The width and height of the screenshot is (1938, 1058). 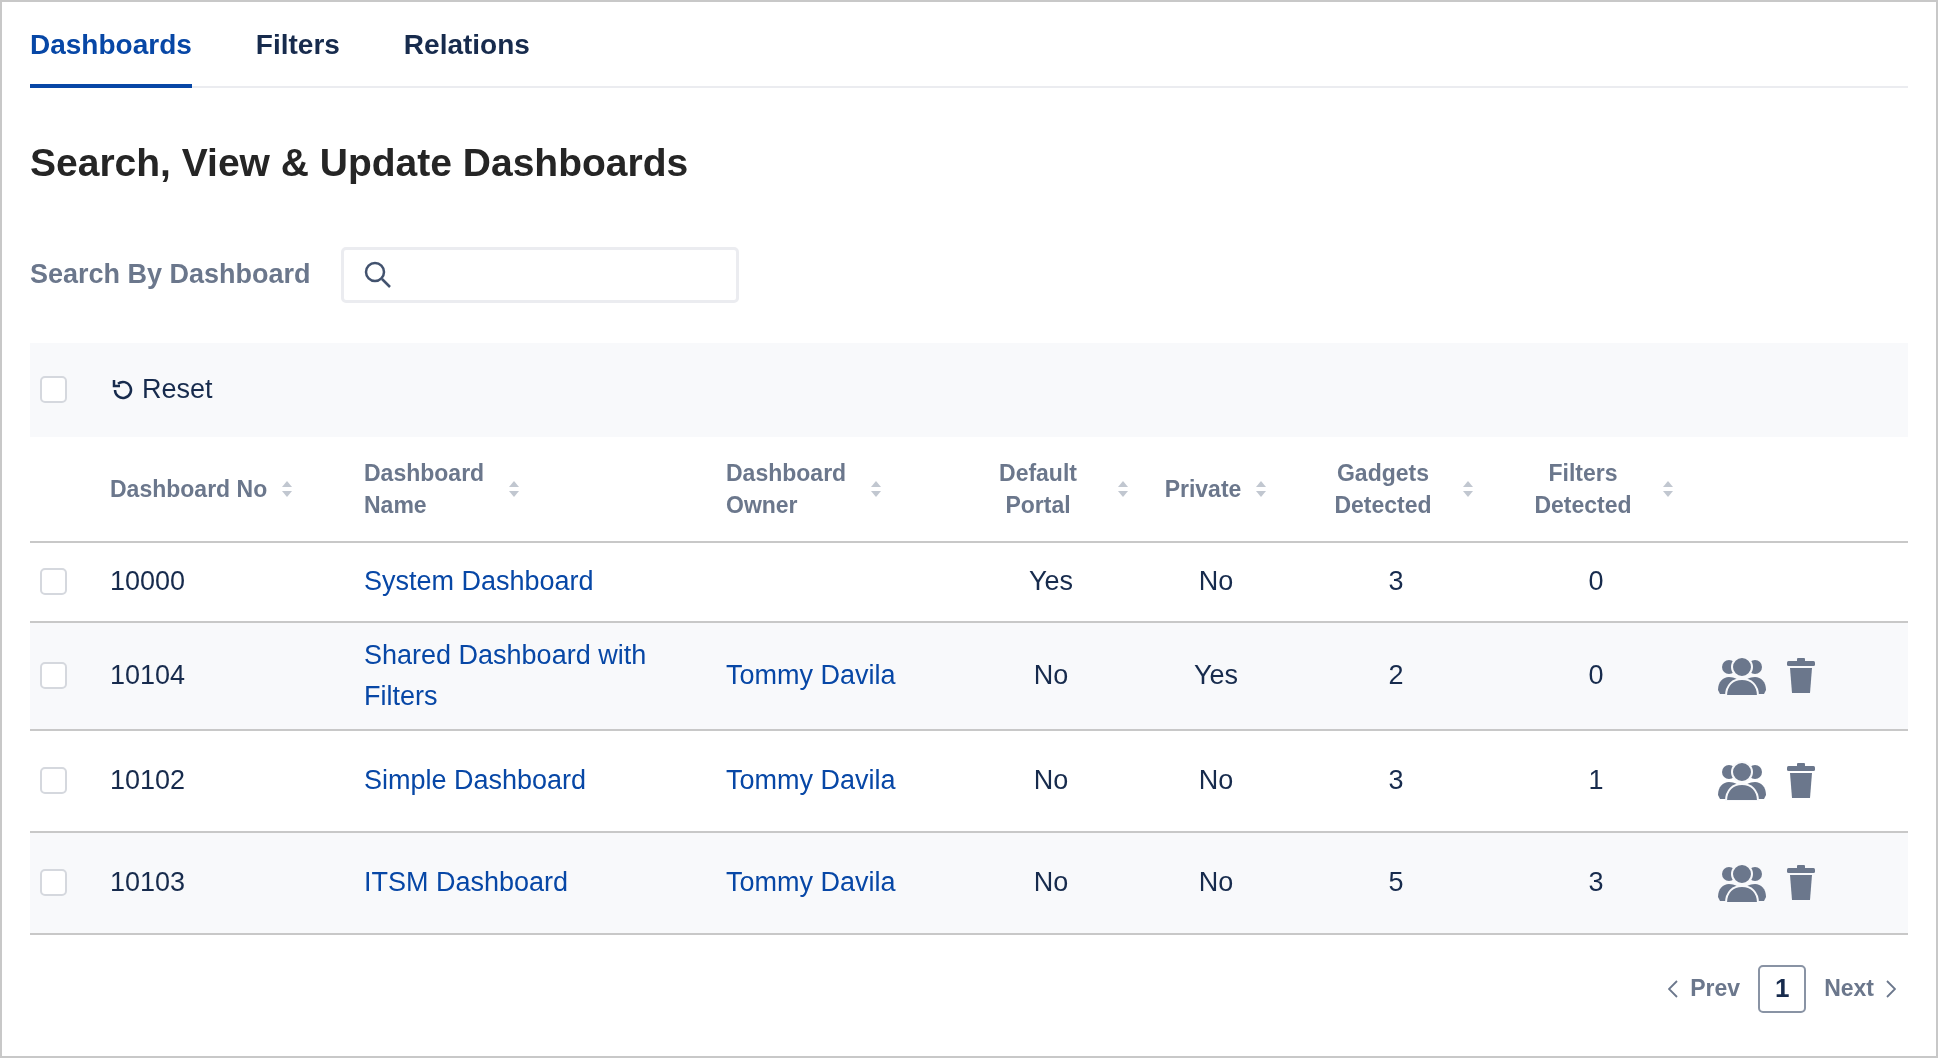 I want to click on search-label: Search By Dashboard, so click(x=170, y=275).